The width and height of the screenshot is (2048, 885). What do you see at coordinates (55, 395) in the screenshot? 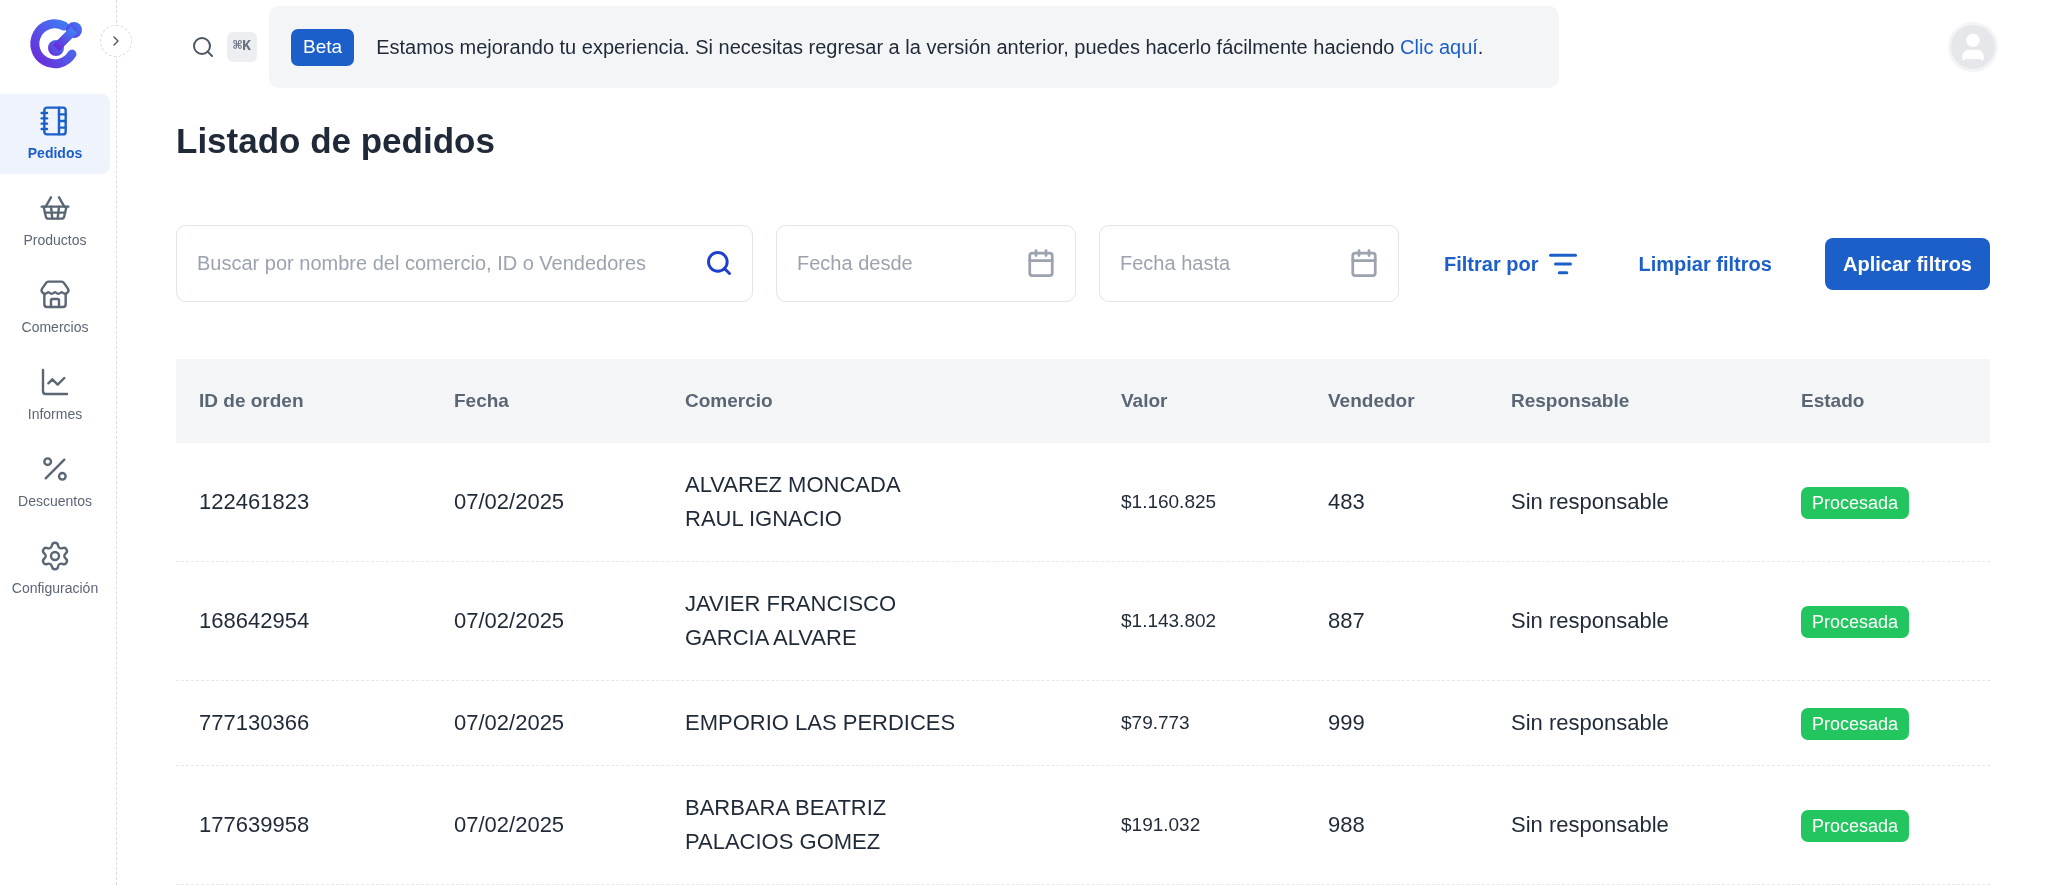
I see `nav-item: Informes` at bounding box center [55, 395].